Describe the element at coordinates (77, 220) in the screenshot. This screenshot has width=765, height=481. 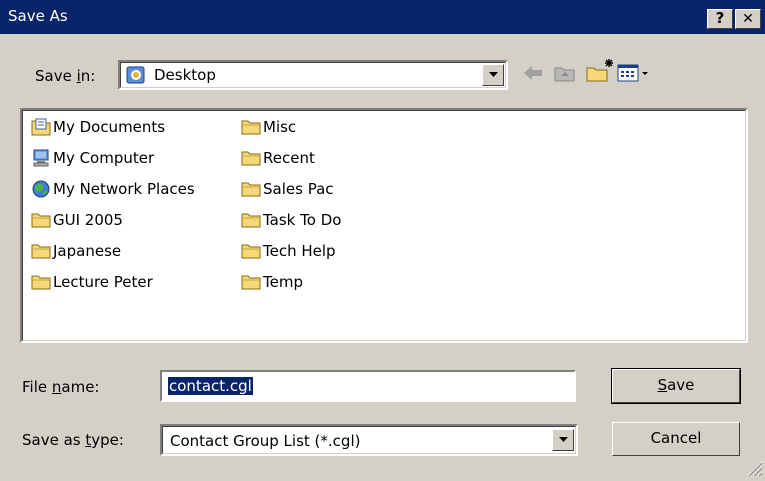
I see `list-item: GUI 2005` at that location.